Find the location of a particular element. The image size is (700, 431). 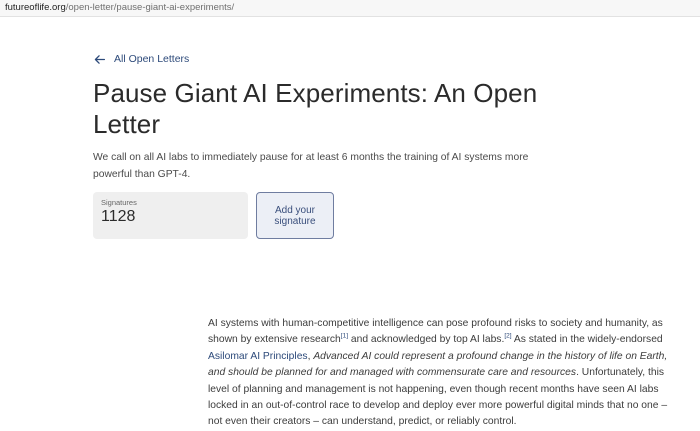

add-signature-button: Add your signature is located at coordinates (295, 215).